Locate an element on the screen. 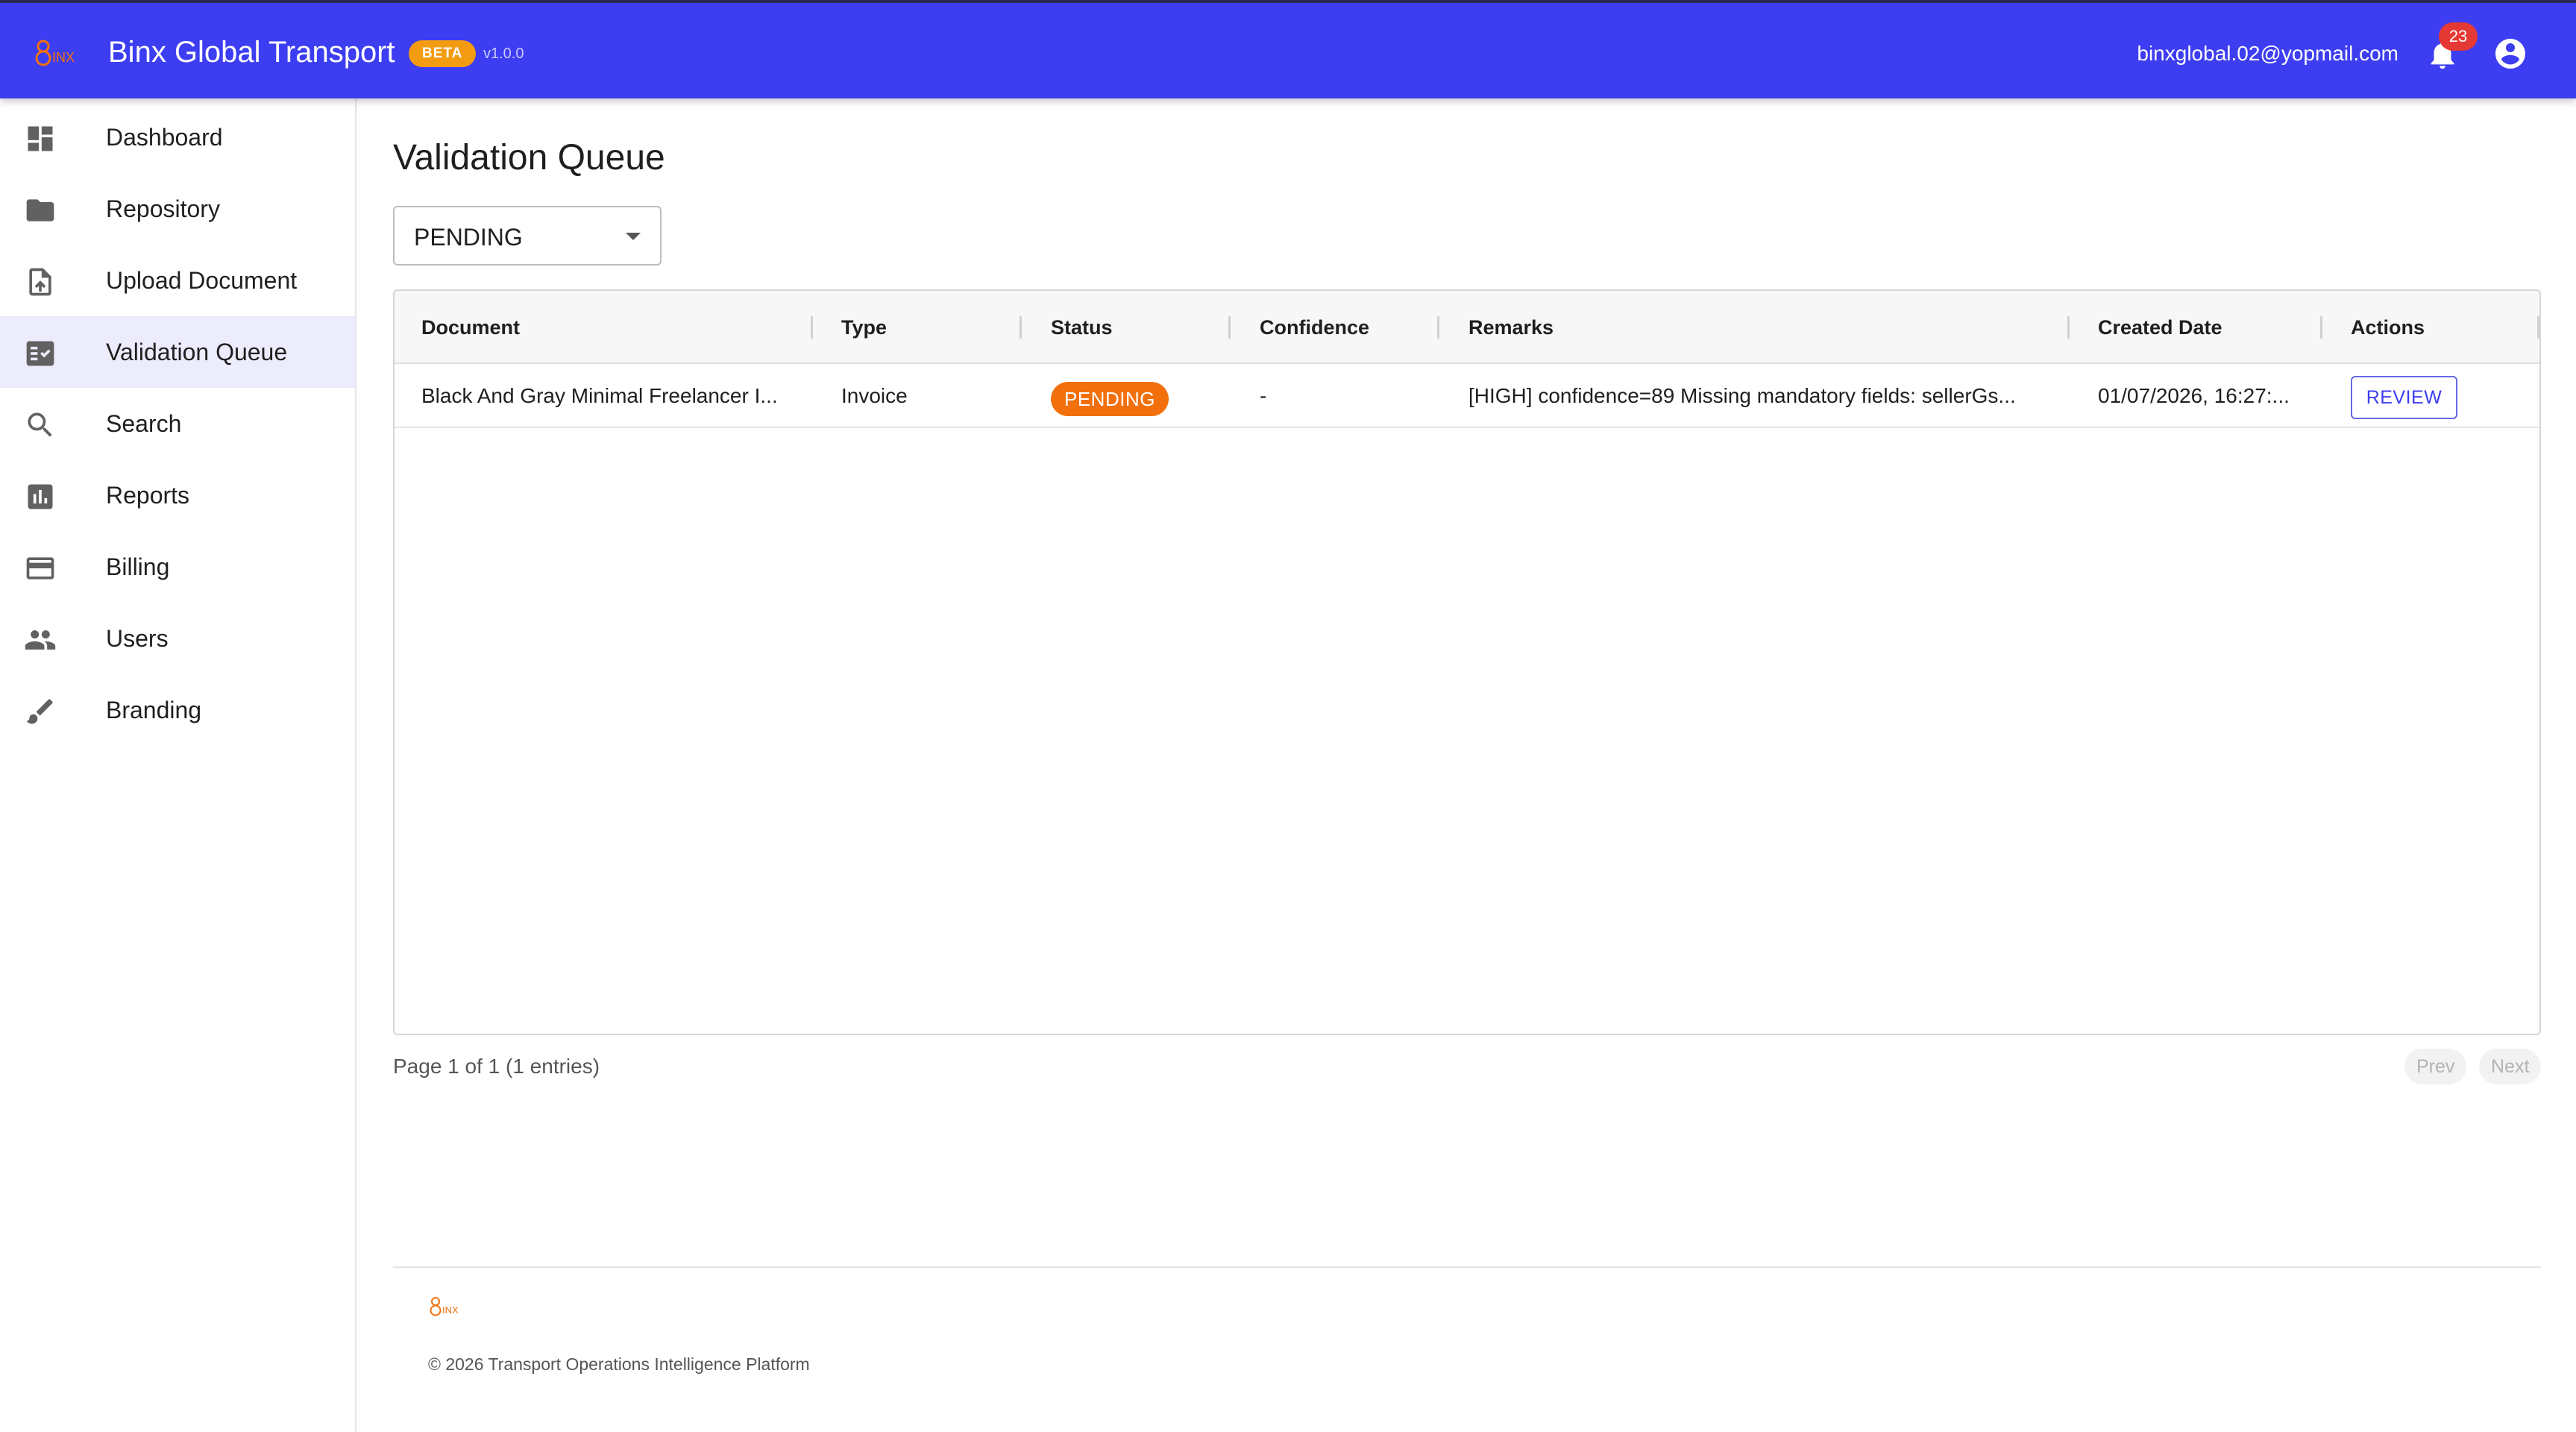 This screenshot has height=1432, width=2576. status-badge: PENDING is located at coordinates (1110, 399).